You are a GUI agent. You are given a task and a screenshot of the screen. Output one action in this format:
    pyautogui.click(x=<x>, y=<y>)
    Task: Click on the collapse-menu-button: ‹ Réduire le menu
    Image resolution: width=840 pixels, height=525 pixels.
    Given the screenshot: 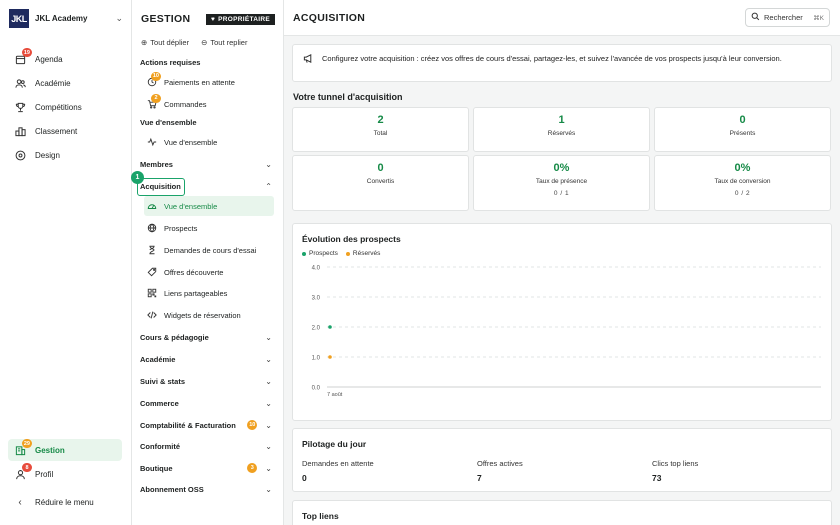 What is the action you would take?
    pyautogui.click(x=65, y=502)
    